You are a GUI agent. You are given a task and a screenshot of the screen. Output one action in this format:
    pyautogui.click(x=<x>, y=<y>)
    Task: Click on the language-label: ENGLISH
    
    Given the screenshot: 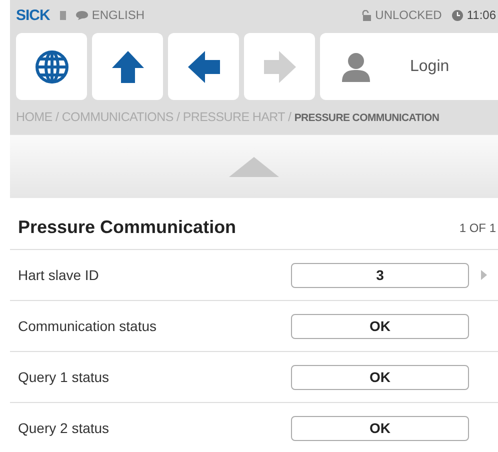 What is the action you would take?
    pyautogui.click(x=118, y=15)
    